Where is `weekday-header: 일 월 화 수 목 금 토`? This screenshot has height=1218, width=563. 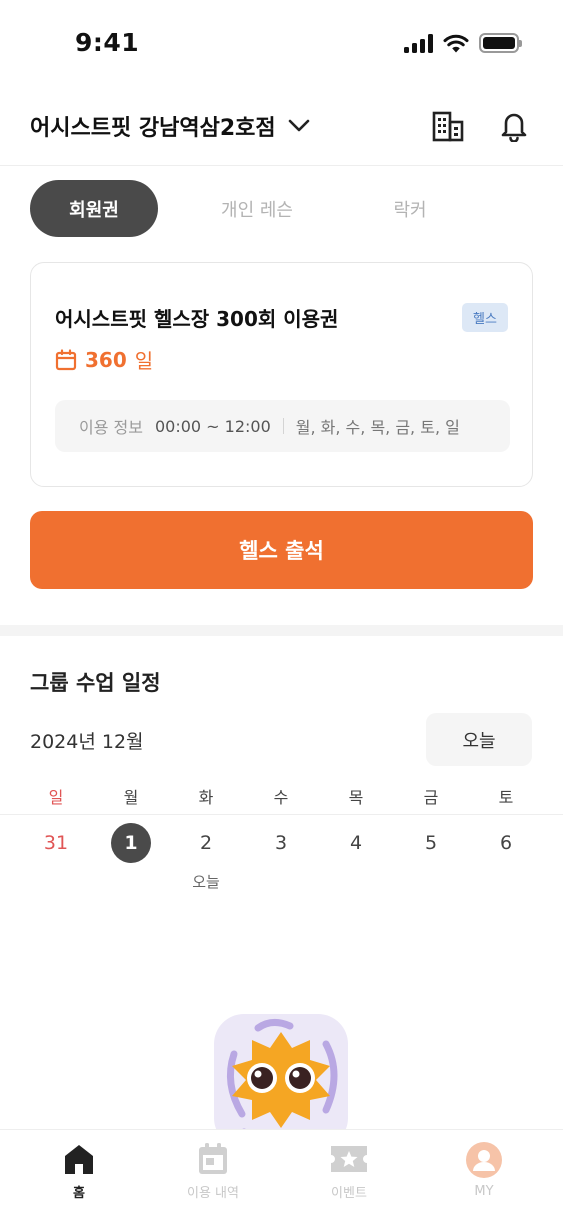 weekday-header: 일 월 화 수 목 금 토 is located at coordinates (281, 799).